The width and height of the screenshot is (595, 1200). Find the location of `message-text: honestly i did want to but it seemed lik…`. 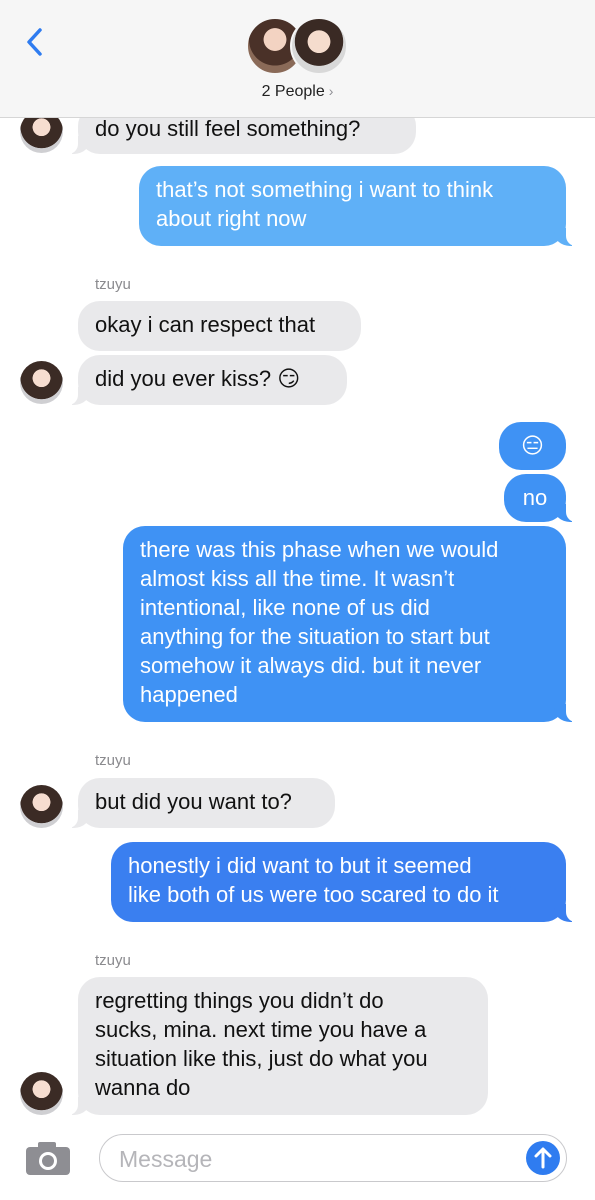

message-text: honestly i did want to but it seemed lik… is located at coordinates (313, 880).